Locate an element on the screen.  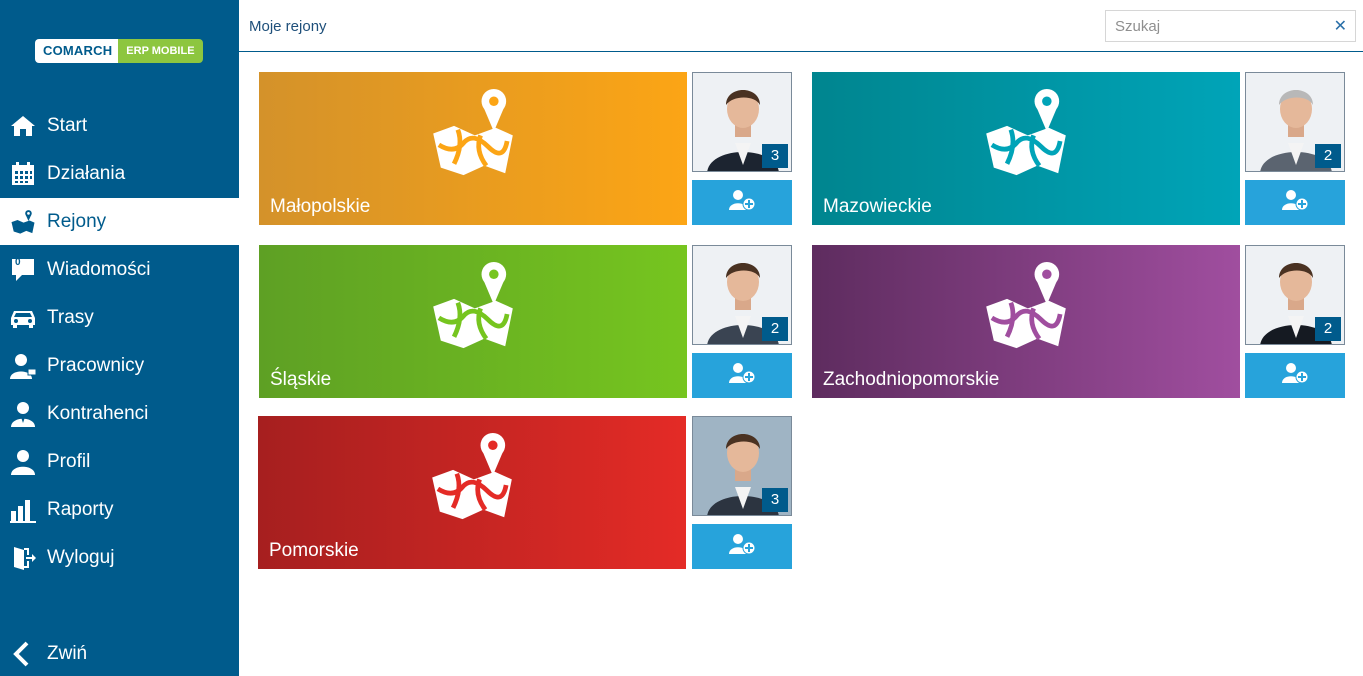
search-box: ✕ is located at coordinates (1230, 26).